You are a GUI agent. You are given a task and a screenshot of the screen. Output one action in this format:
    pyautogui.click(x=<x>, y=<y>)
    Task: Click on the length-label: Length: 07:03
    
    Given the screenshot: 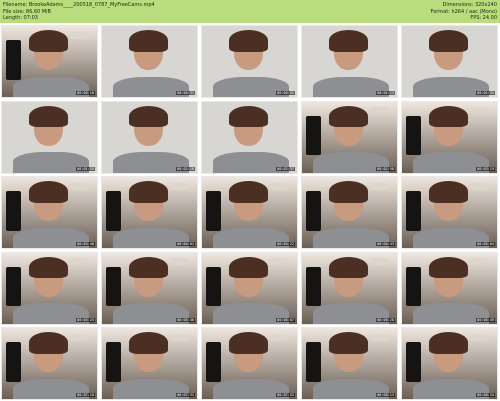 What is the action you would take?
    pyautogui.click(x=20, y=18)
    